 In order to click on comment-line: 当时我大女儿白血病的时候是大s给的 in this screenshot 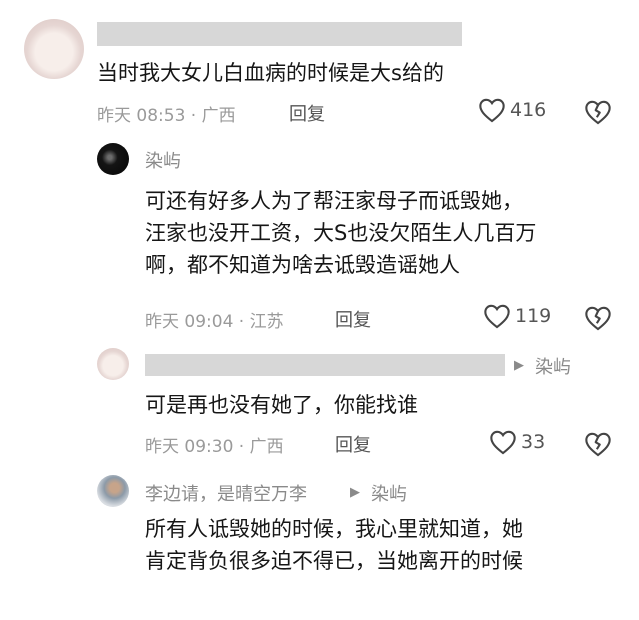, I will do `click(270, 73)`.